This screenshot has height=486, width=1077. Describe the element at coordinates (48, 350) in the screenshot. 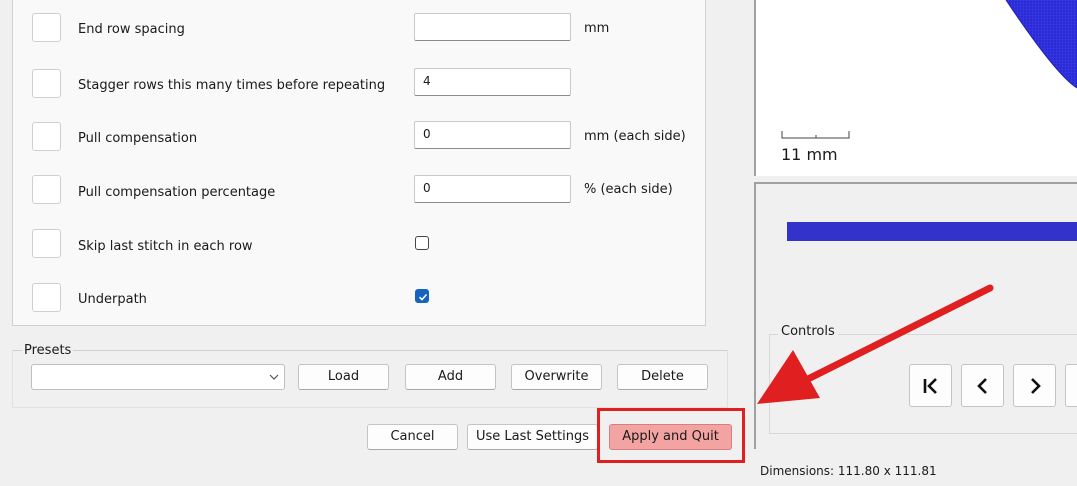

I see `presets-label: Presets` at that location.